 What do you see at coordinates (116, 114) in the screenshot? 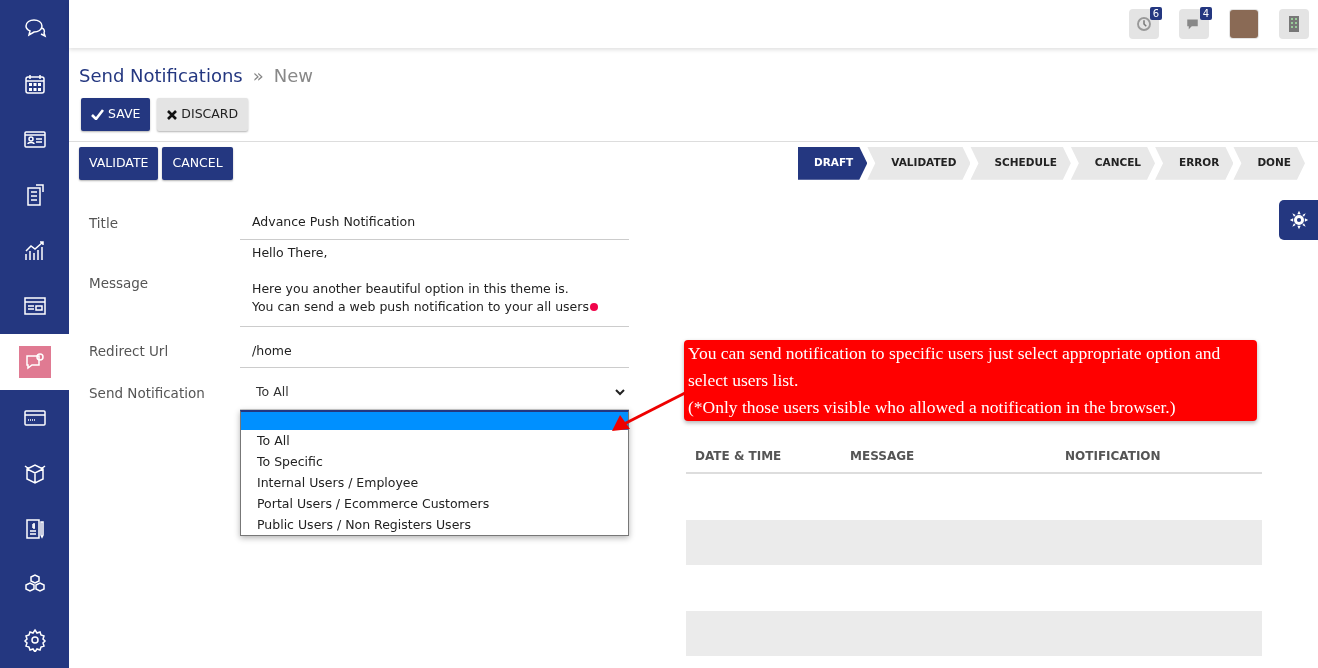
I see `save-button: SAVE` at bounding box center [116, 114].